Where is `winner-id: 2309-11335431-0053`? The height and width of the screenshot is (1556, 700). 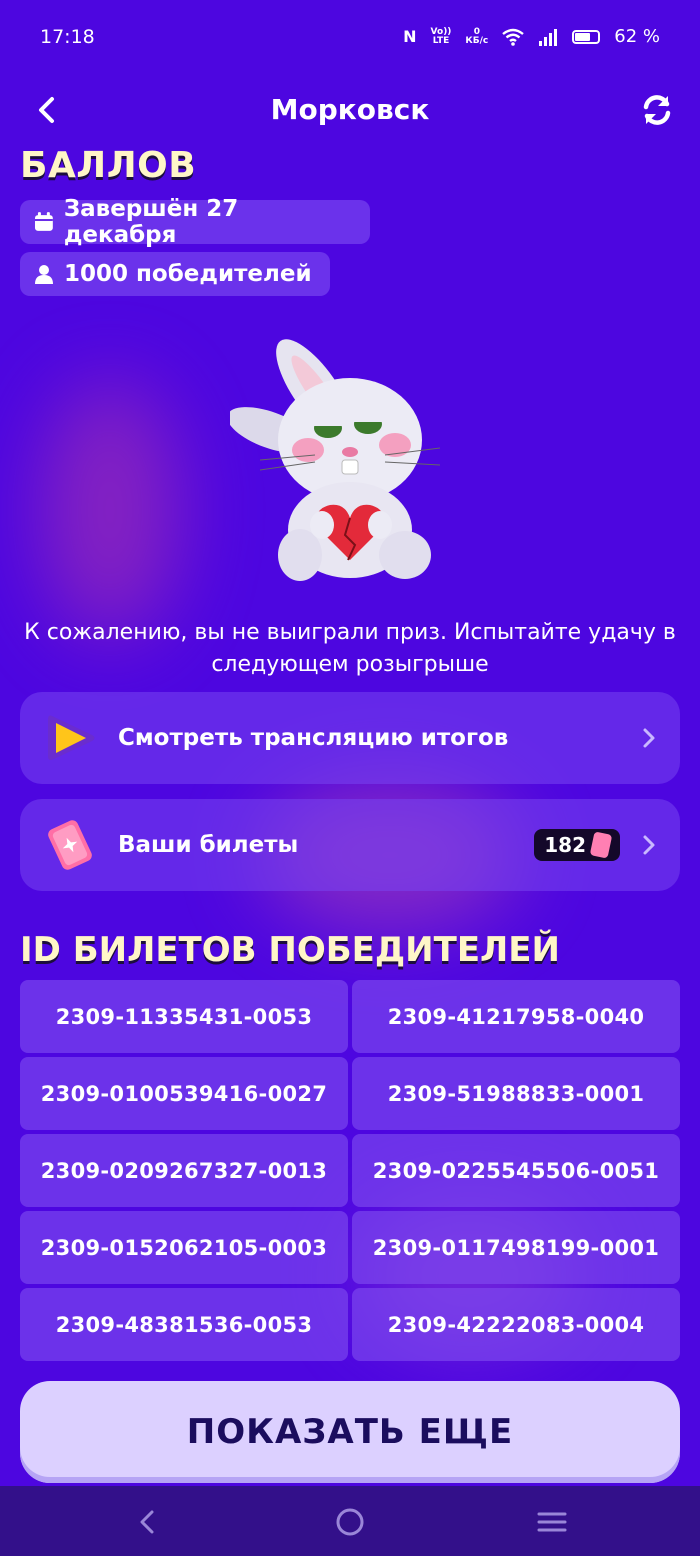 winner-id: 2309-11335431-0053 is located at coordinates (184, 1016).